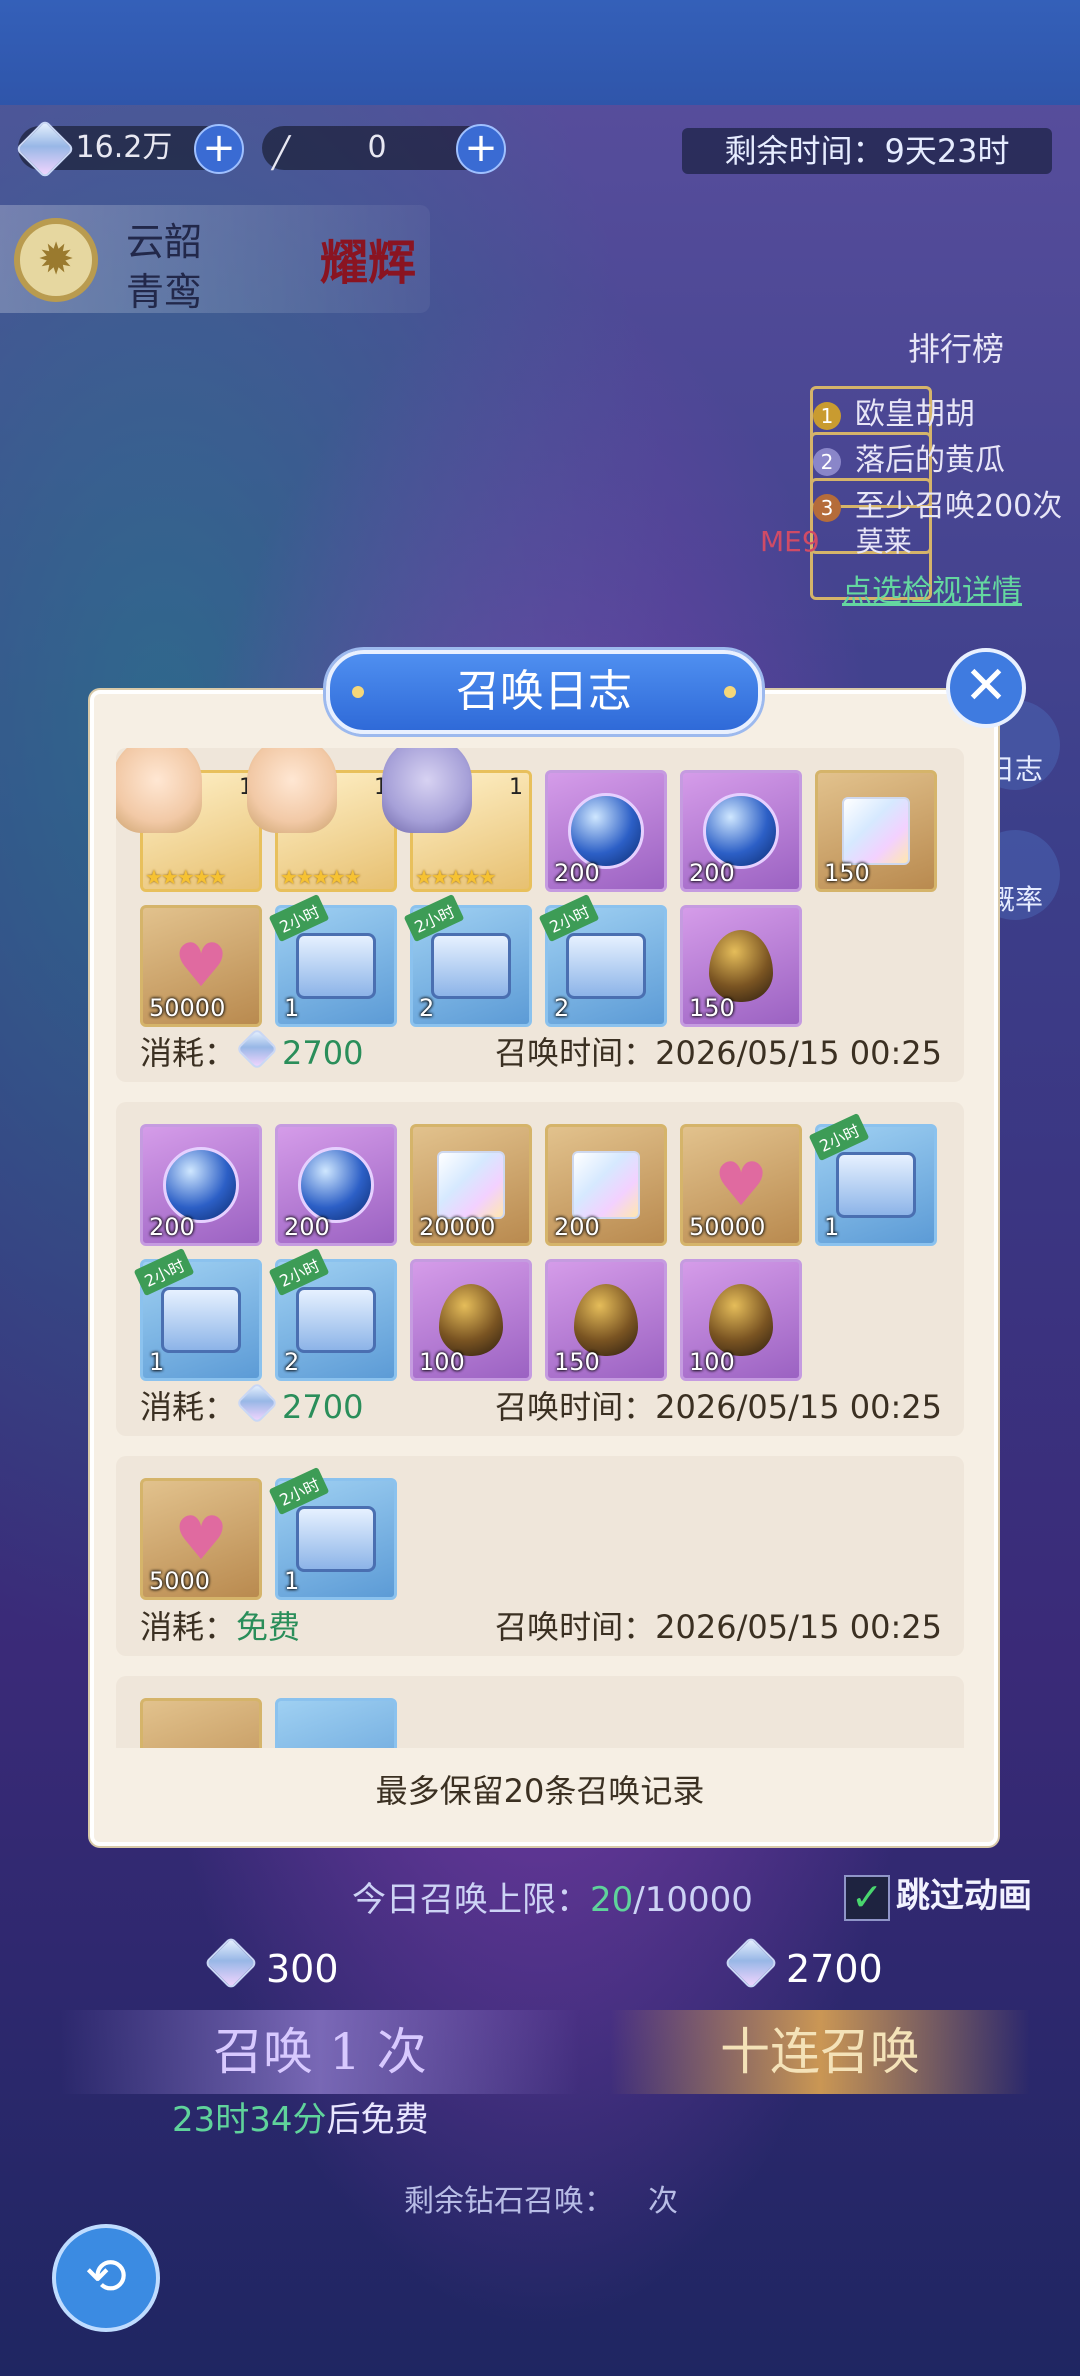  Describe the element at coordinates (798, 1627) in the screenshot. I see `time-value: 2026/05/15 00:25` at that location.